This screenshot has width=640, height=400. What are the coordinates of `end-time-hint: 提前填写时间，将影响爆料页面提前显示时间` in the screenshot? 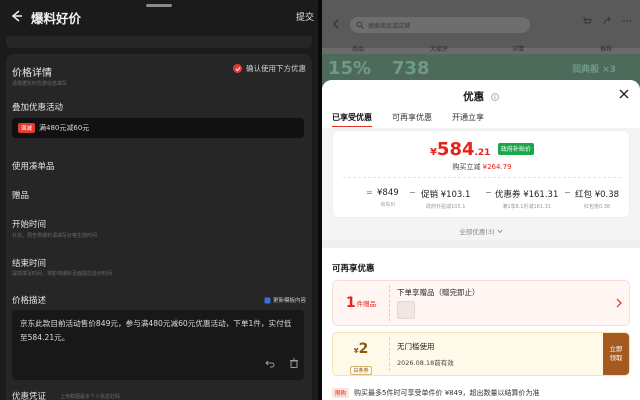 It's located at (62, 274).